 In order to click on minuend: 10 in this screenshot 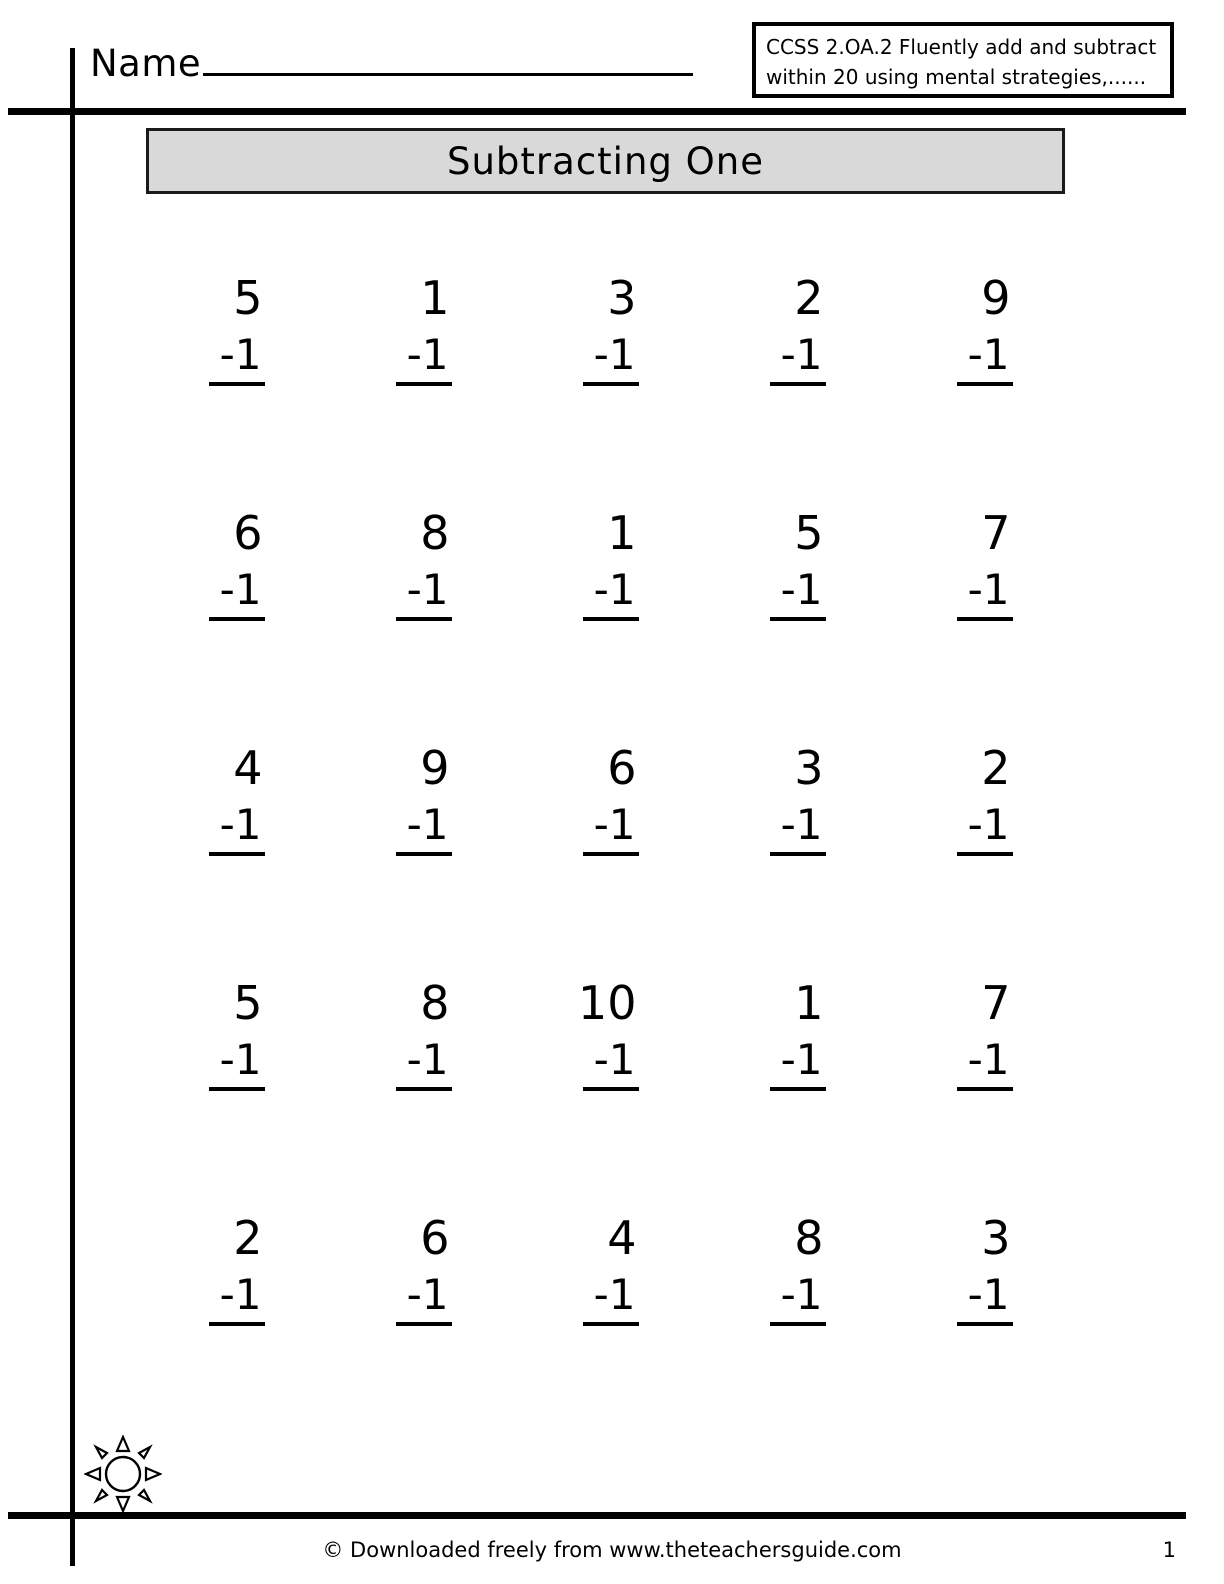, I will do `click(607, 1003)`.